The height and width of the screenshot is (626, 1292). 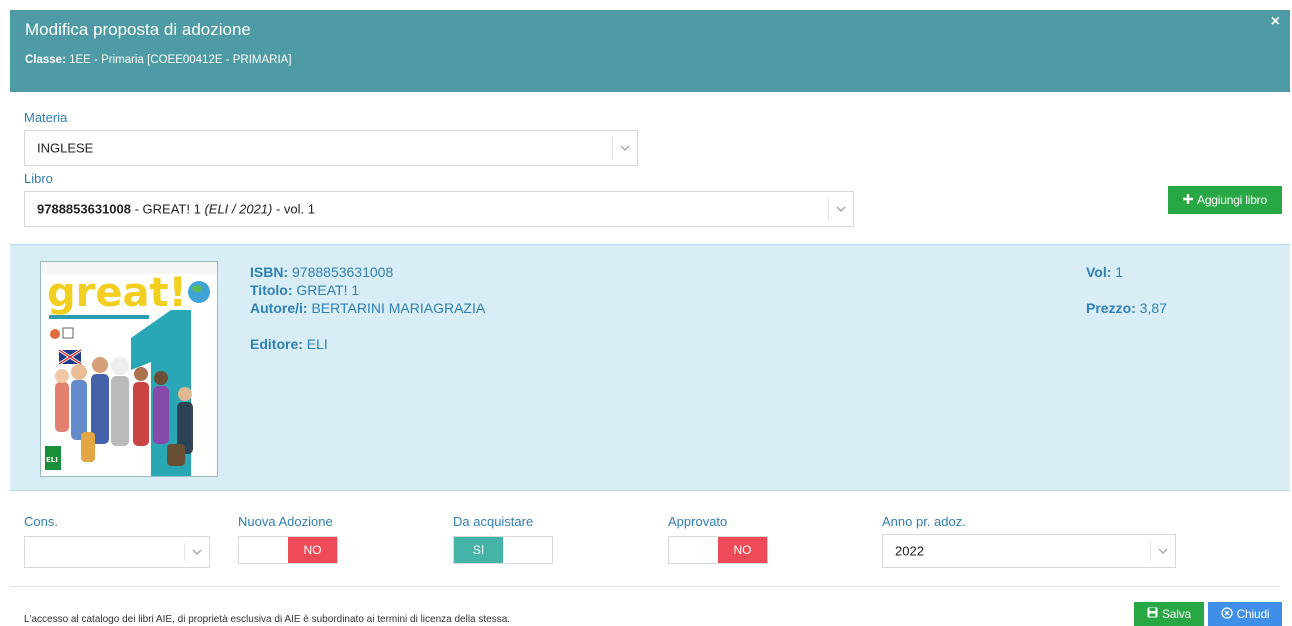 What do you see at coordinates (1117, 272) in the screenshot?
I see `vol-value: 1` at bounding box center [1117, 272].